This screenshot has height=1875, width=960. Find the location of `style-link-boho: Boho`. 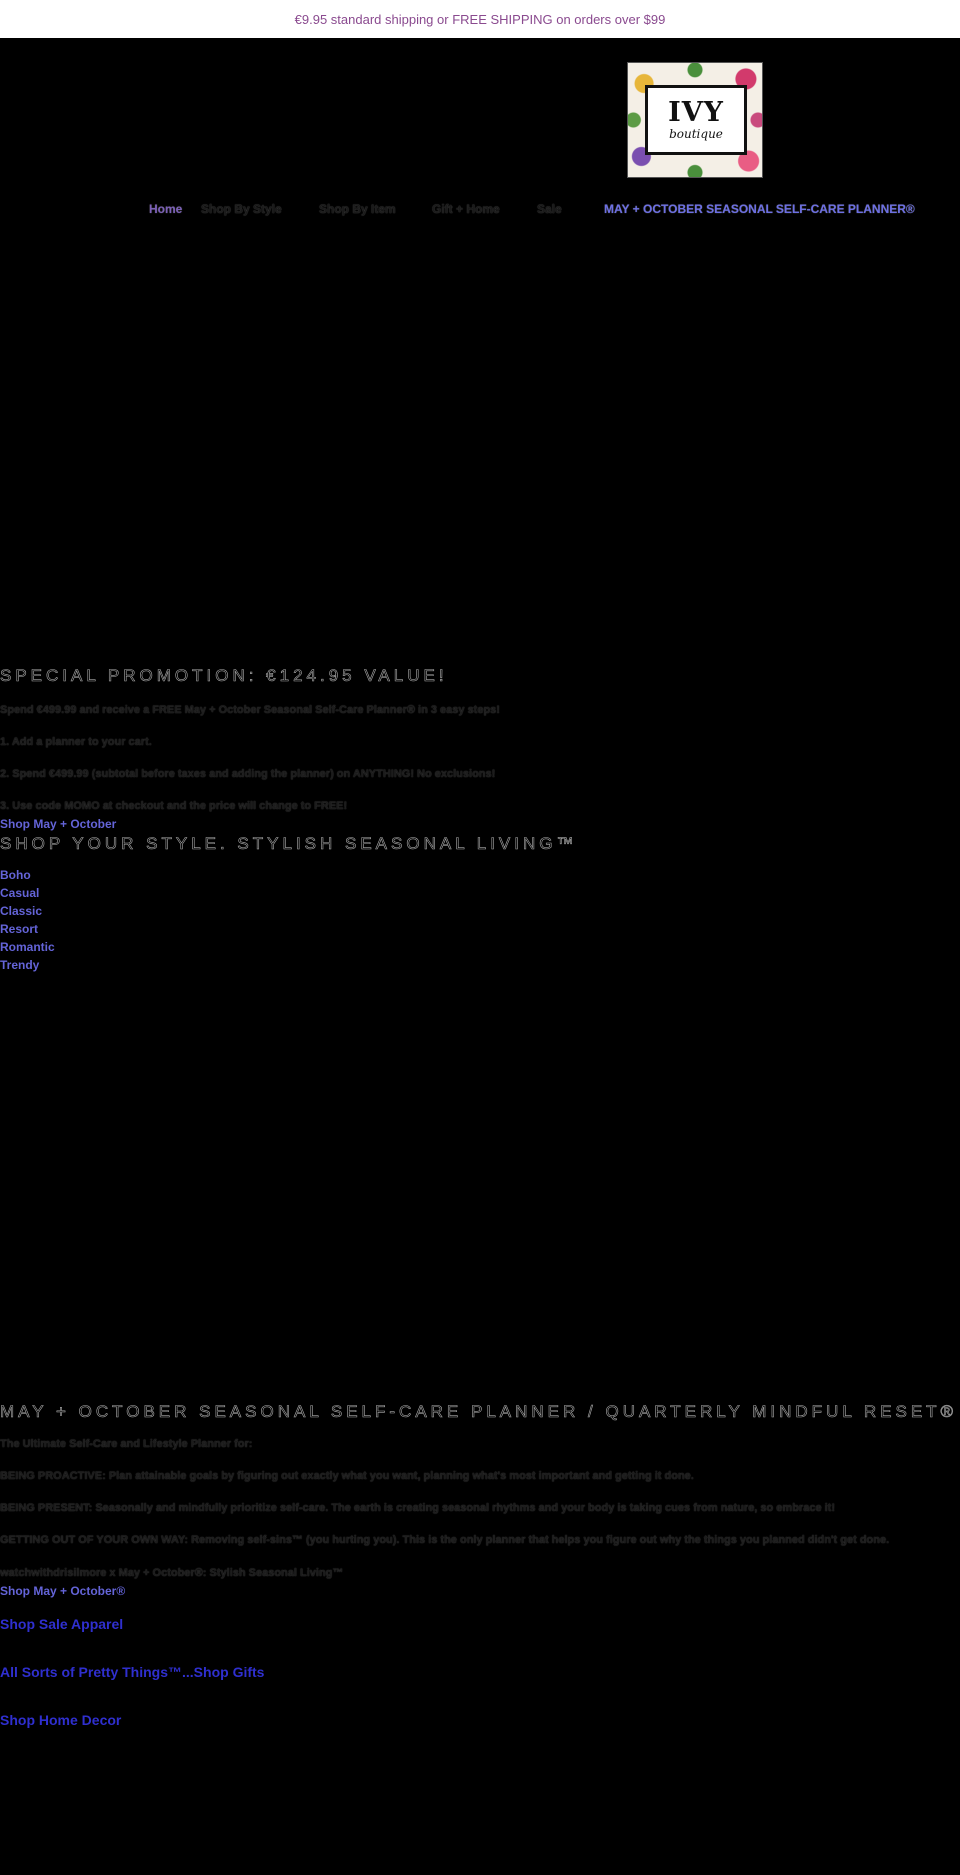

style-link-boho: Boho is located at coordinates (15, 875).